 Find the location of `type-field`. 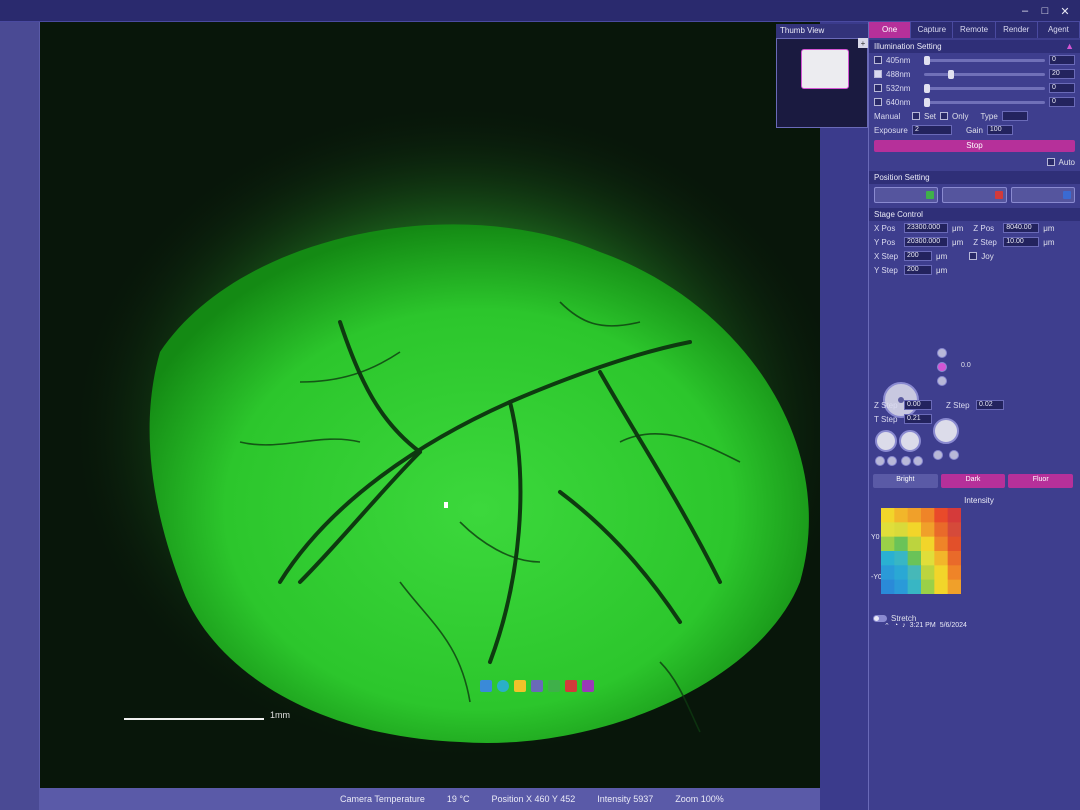

type-field is located at coordinates (1014, 116).